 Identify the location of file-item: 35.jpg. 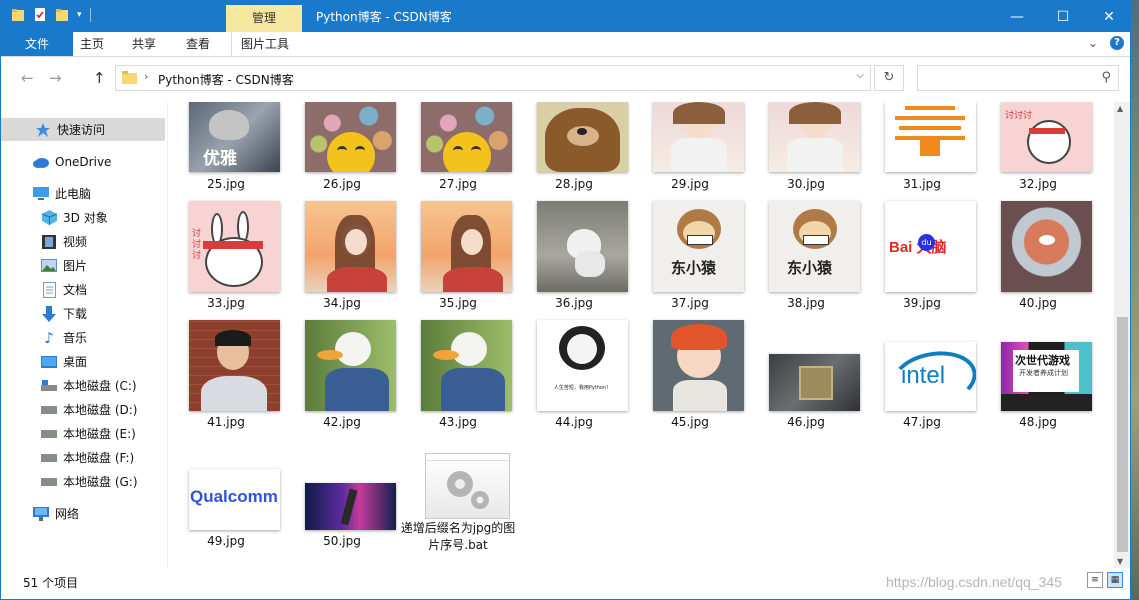
(458, 259).